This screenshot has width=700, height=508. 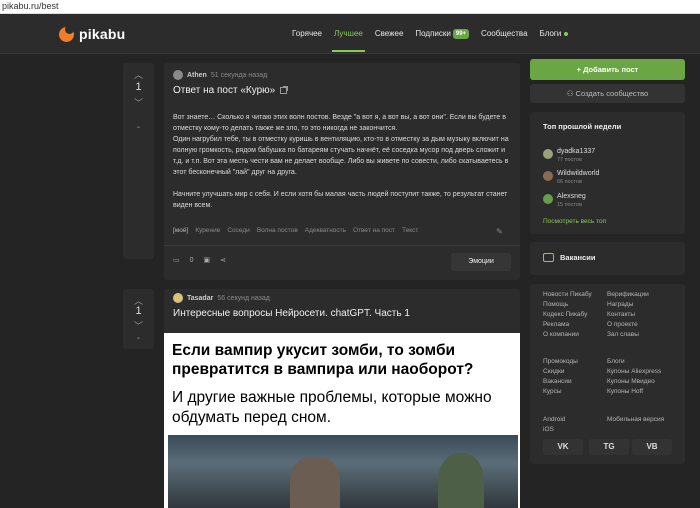 What do you see at coordinates (634, 382) in the screenshot?
I see `footer-link: Купоны Мвидео` at bounding box center [634, 382].